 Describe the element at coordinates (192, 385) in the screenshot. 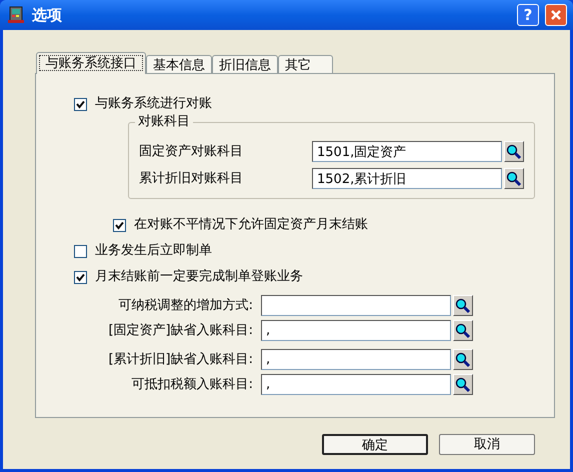

I see `field-label: 可抵扣税额入账科目:` at that location.